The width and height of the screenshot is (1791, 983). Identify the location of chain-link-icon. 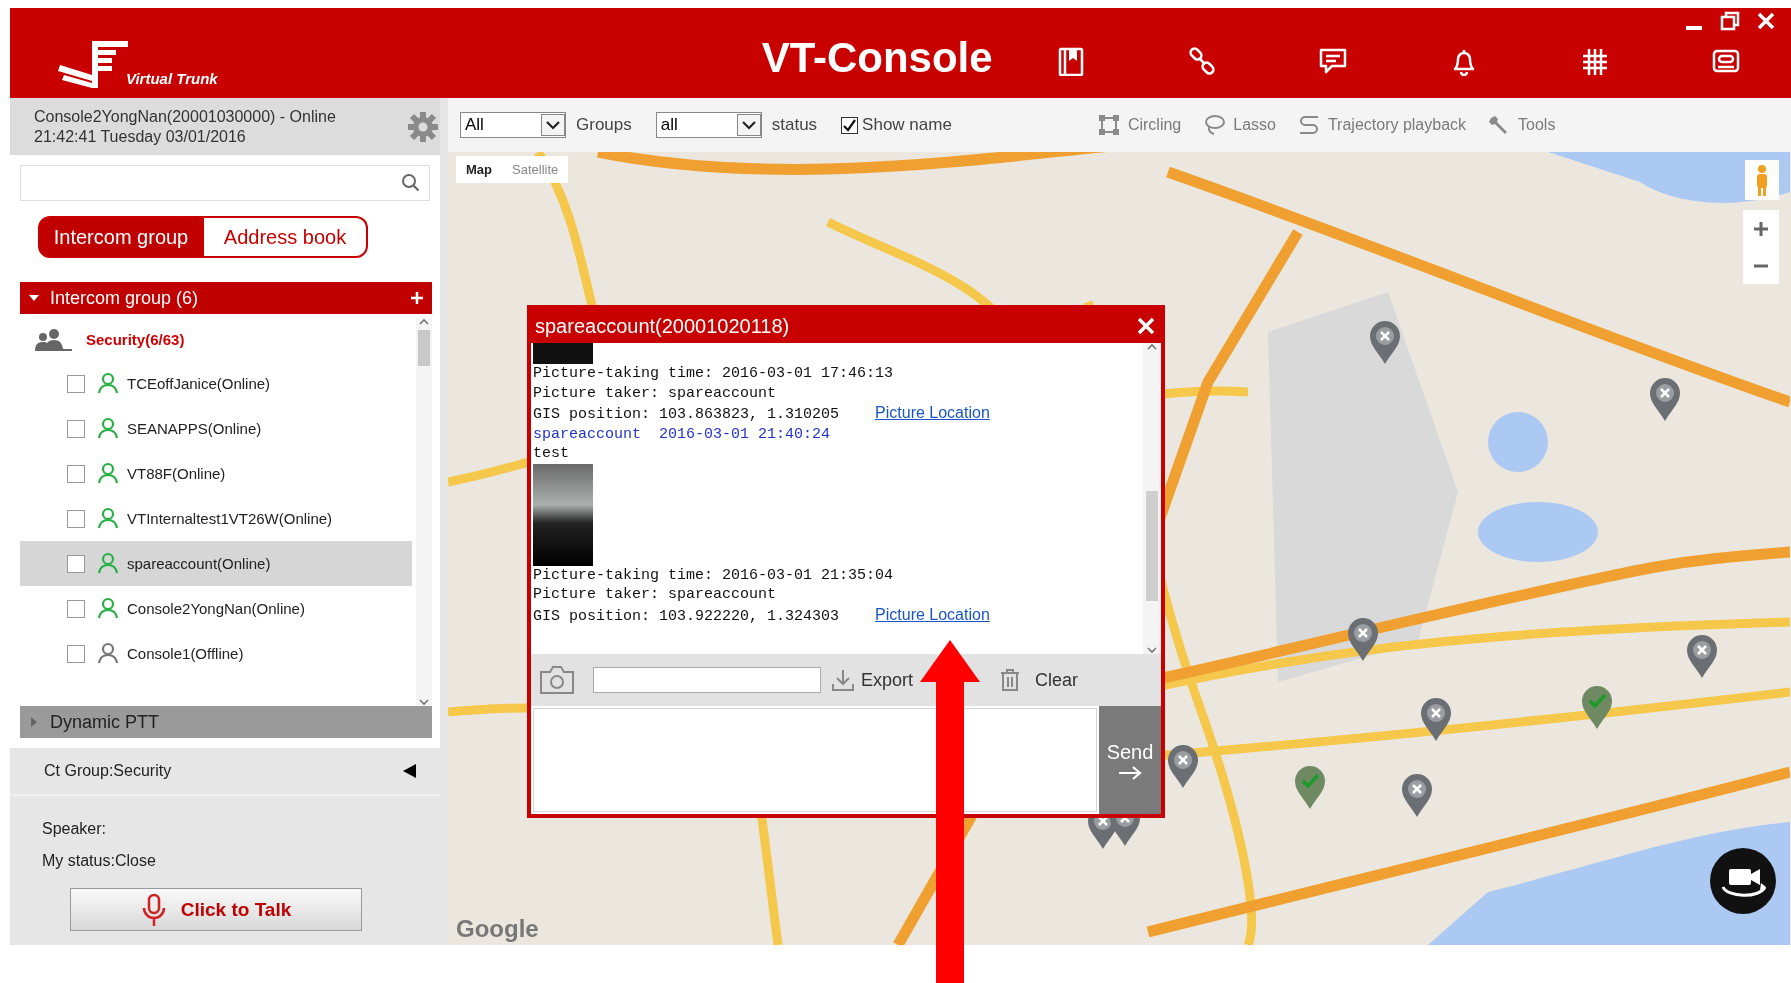
(1201, 61).